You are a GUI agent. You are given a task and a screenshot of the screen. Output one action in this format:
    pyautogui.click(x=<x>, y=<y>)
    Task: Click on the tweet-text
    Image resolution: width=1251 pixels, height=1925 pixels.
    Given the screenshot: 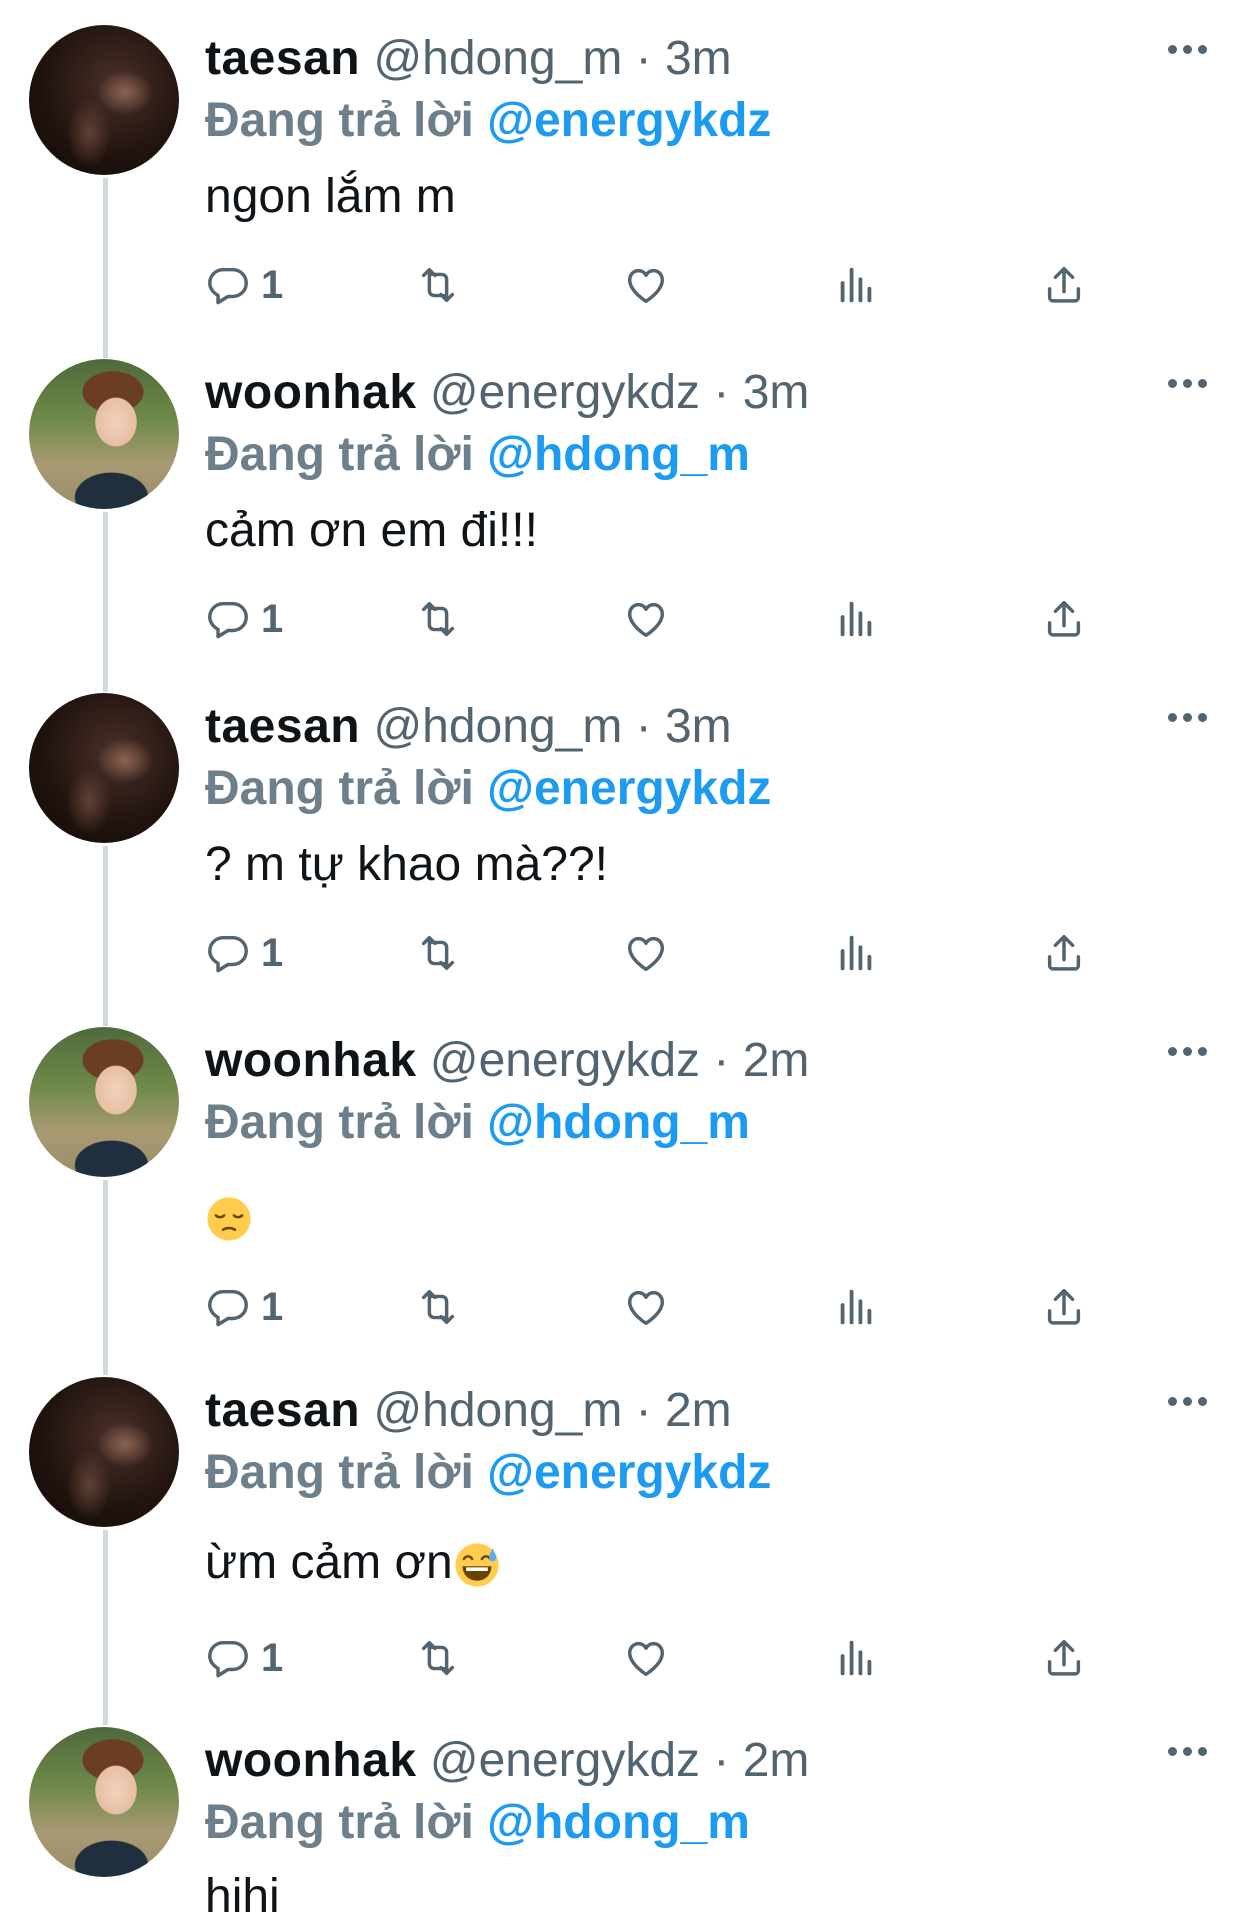 What is the action you would take?
    pyautogui.click(x=229, y=1217)
    